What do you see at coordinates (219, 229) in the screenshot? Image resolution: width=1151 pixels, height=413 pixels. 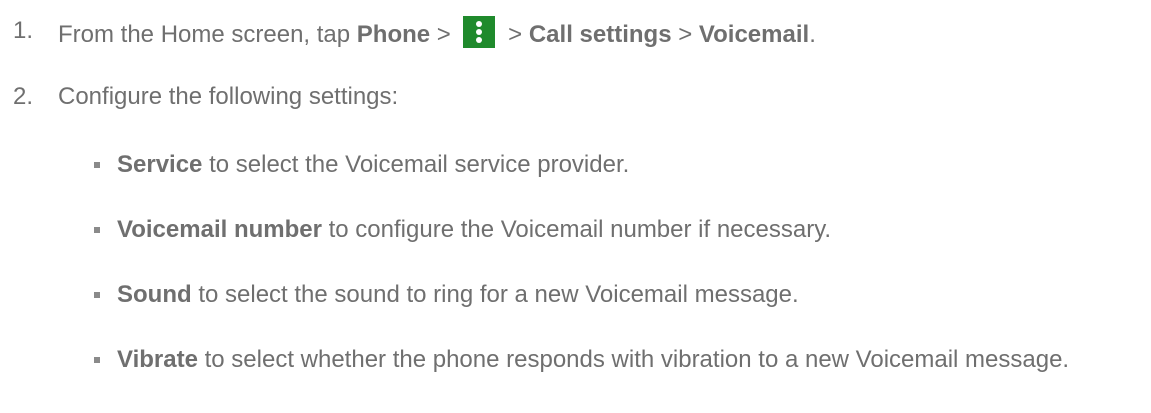 I see `setting-term: Voicemail number` at bounding box center [219, 229].